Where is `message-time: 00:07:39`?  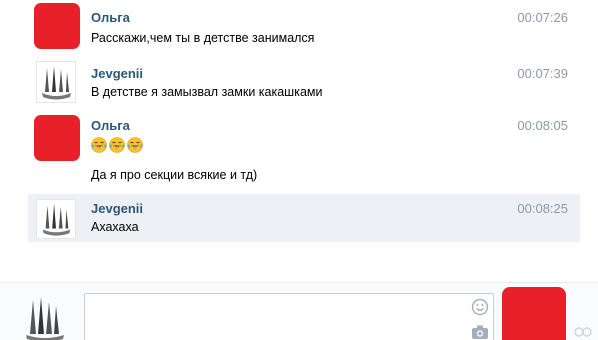
message-time: 00:07:39 is located at coordinates (542, 73).